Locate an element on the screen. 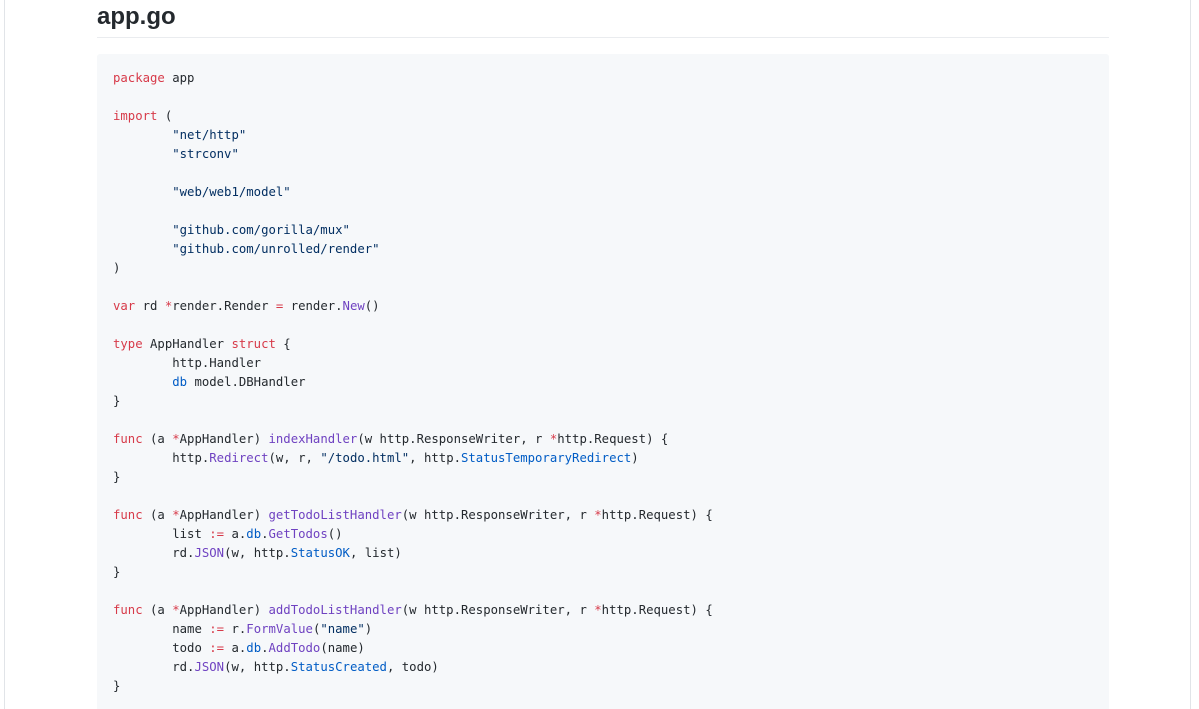 This screenshot has width=1199, height=709. code-token: "/todo.html" is located at coordinates (365, 458).